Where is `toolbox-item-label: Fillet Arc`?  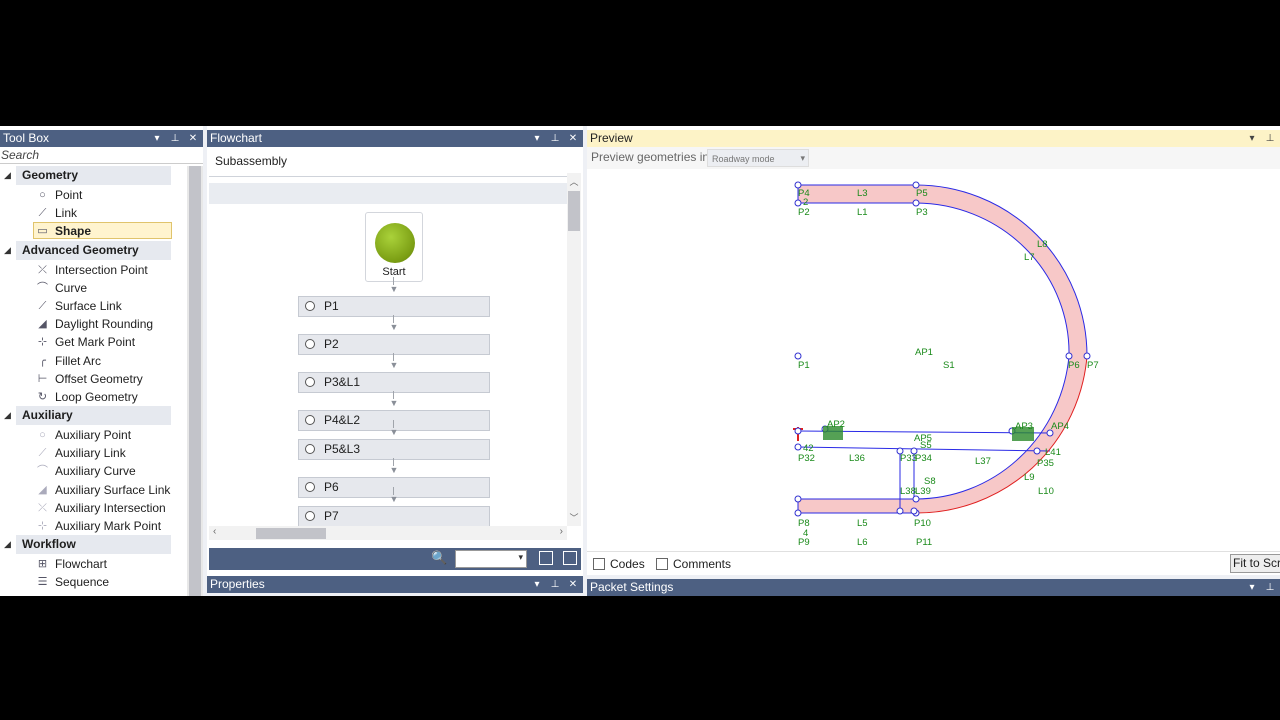
toolbox-item-label: Fillet Arc is located at coordinates (78, 360).